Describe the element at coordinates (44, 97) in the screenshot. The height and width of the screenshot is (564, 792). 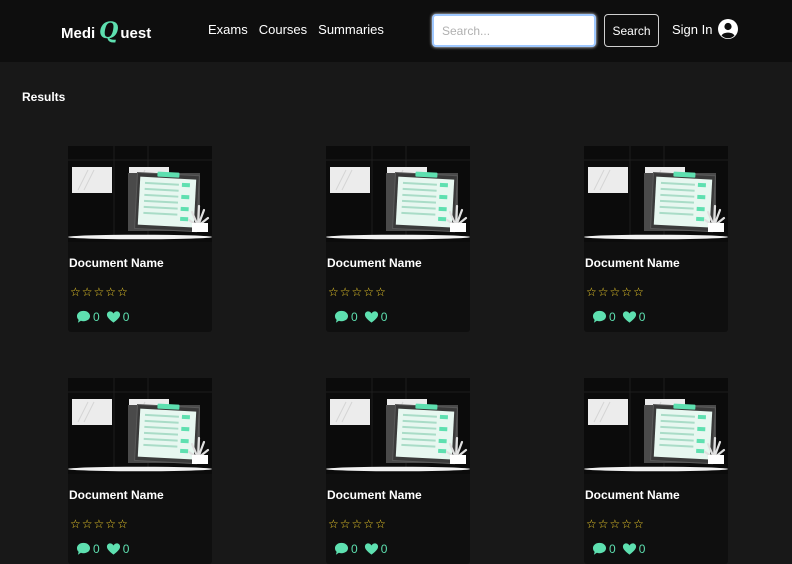
I see `results-title: Results` at that location.